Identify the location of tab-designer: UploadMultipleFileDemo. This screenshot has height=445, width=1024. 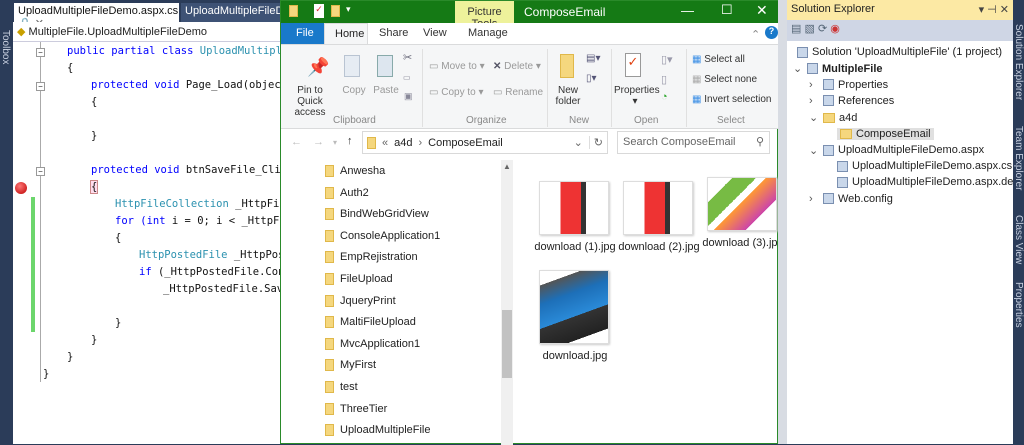
(231, 12).